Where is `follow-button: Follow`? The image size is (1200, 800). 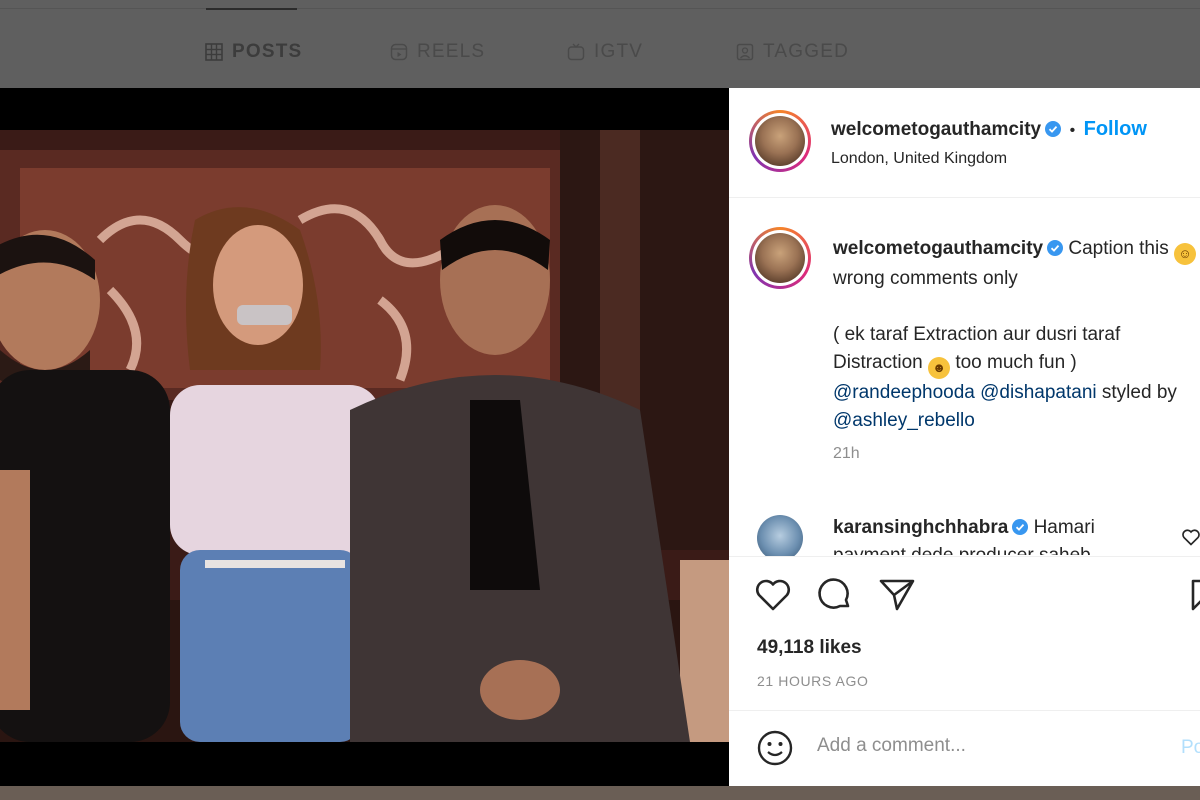
follow-button: Follow is located at coordinates (1115, 129).